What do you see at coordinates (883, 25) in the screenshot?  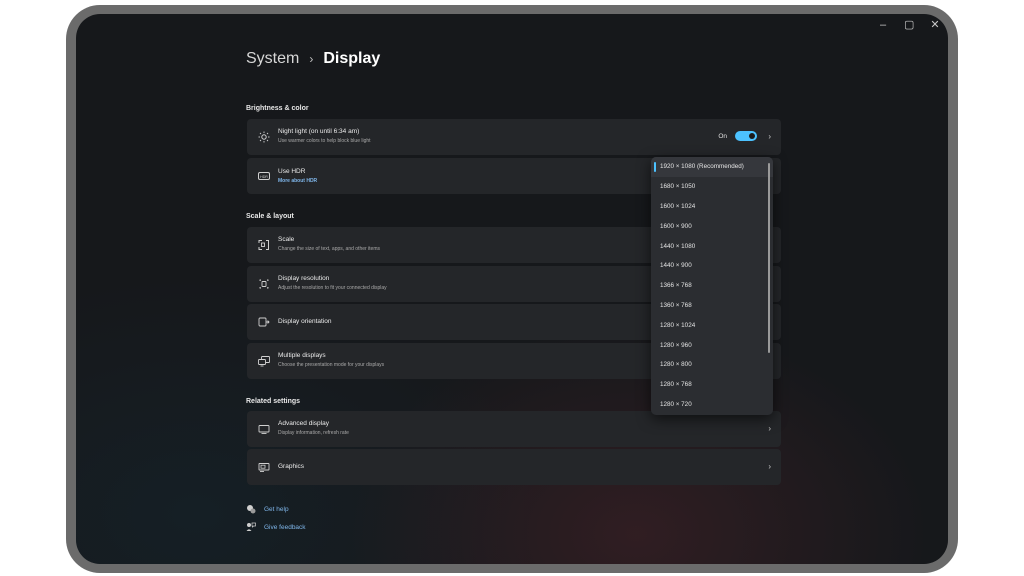 I see `minimize-button: –` at bounding box center [883, 25].